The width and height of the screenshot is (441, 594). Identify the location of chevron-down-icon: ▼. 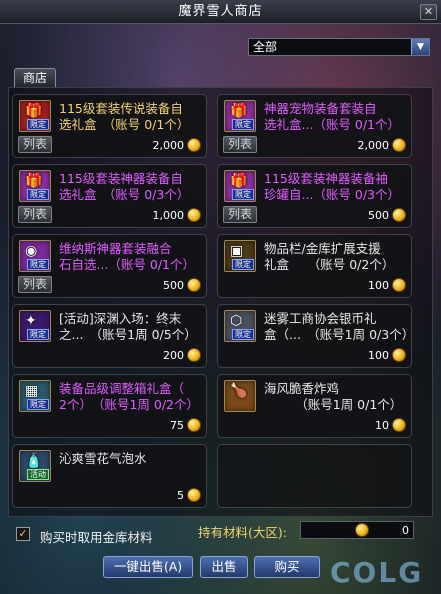
(420, 47).